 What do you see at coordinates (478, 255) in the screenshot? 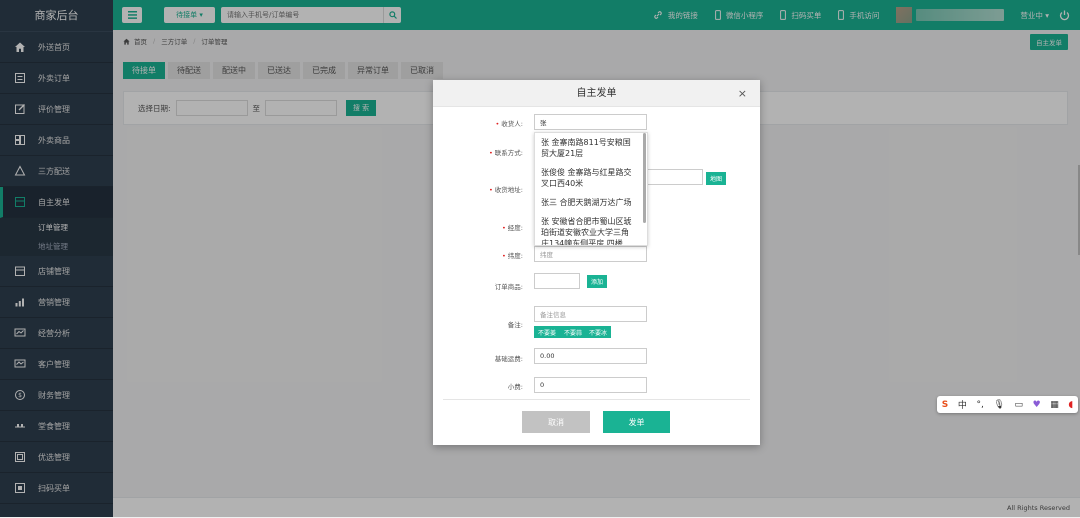
I see `latitude-label: • 纬度:` at bounding box center [478, 255].